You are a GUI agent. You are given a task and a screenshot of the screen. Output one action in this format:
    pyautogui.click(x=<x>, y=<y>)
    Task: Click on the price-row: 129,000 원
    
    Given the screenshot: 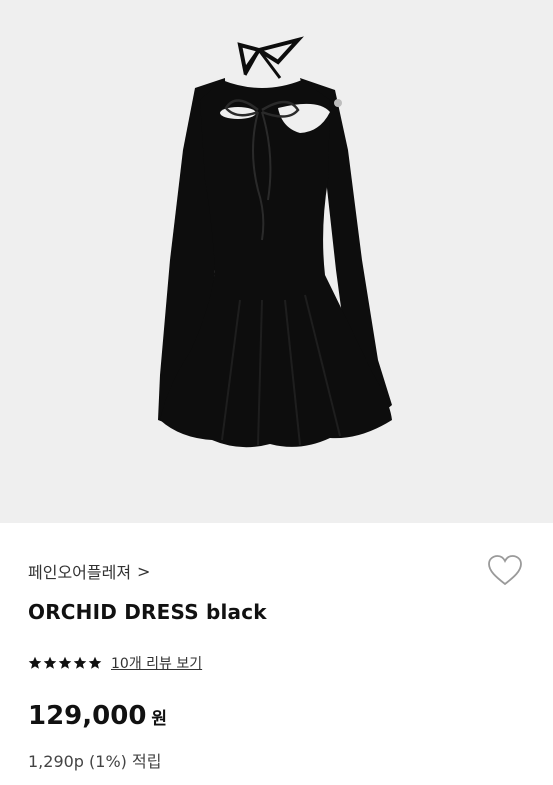 What is the action you would take?
    pyautogui.click(x=97, y=716)
    